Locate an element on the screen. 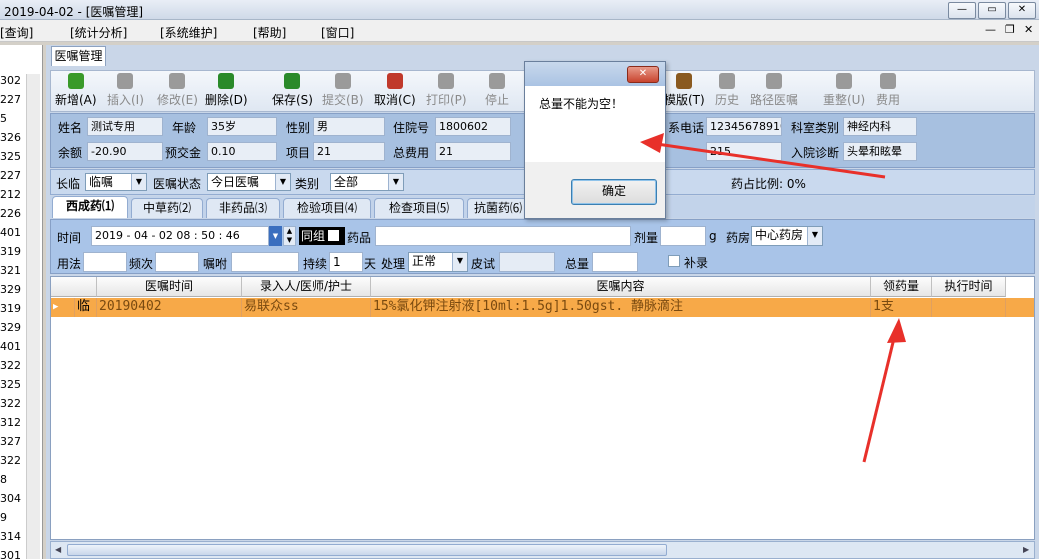 The image size is (1039, 559). menu-query: [查询] is located at coordinates (16, 32).